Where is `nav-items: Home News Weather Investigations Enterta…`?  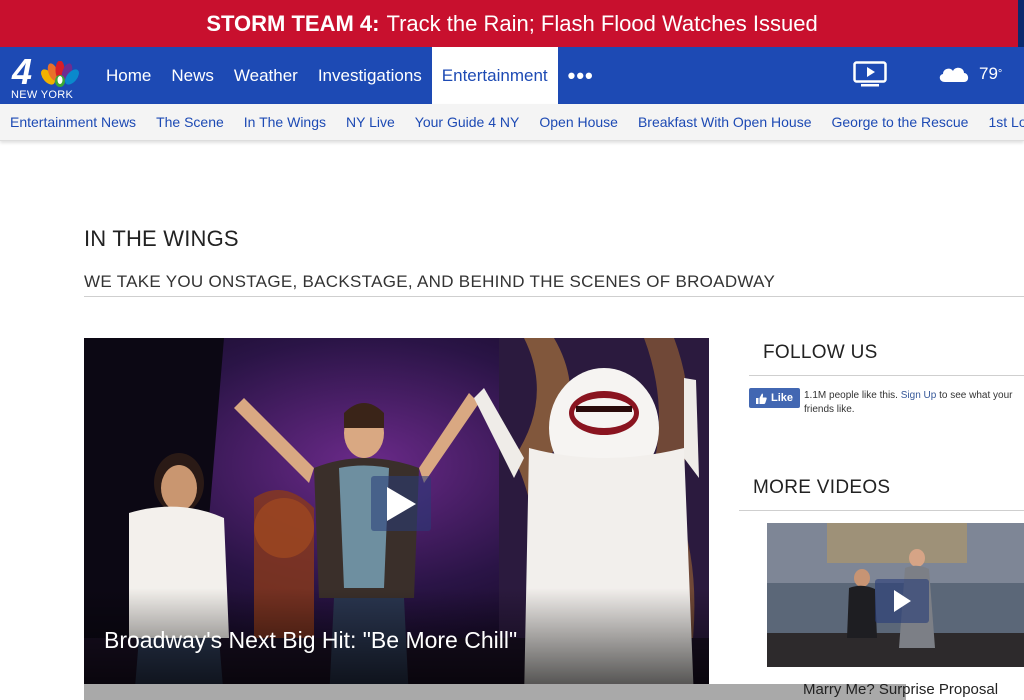
nav-items: Home News Weather Investigations Enterta… is located at coordinates (350, 75).